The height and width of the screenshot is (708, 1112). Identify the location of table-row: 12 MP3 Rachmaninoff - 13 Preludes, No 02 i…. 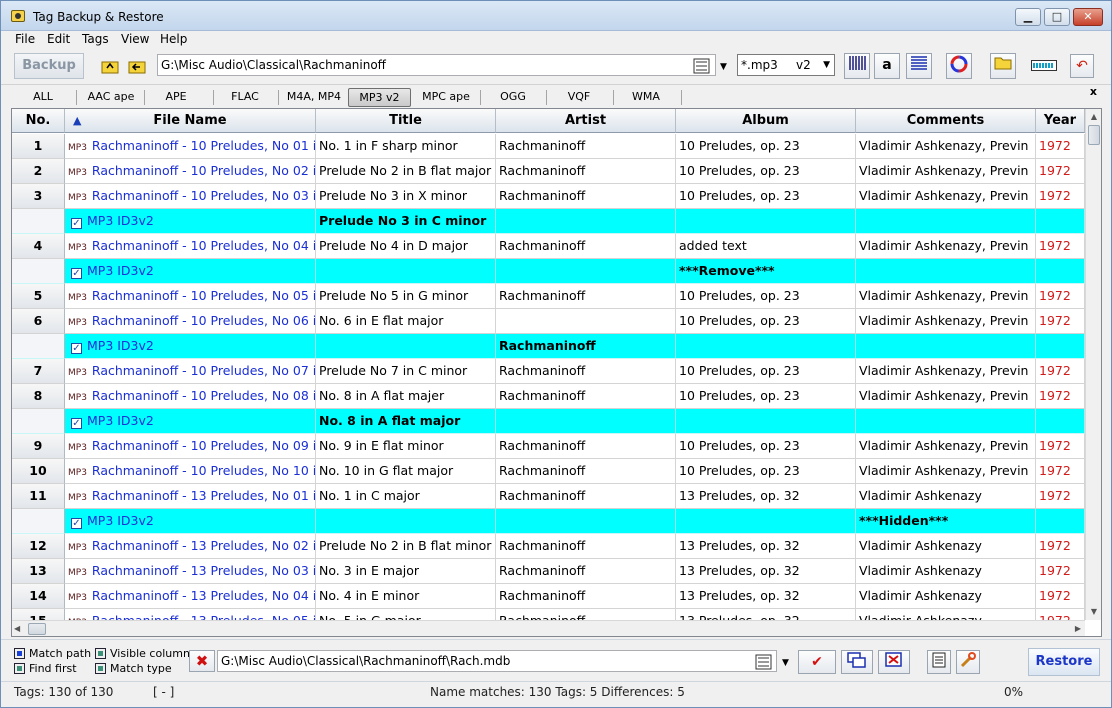
(548, 546).